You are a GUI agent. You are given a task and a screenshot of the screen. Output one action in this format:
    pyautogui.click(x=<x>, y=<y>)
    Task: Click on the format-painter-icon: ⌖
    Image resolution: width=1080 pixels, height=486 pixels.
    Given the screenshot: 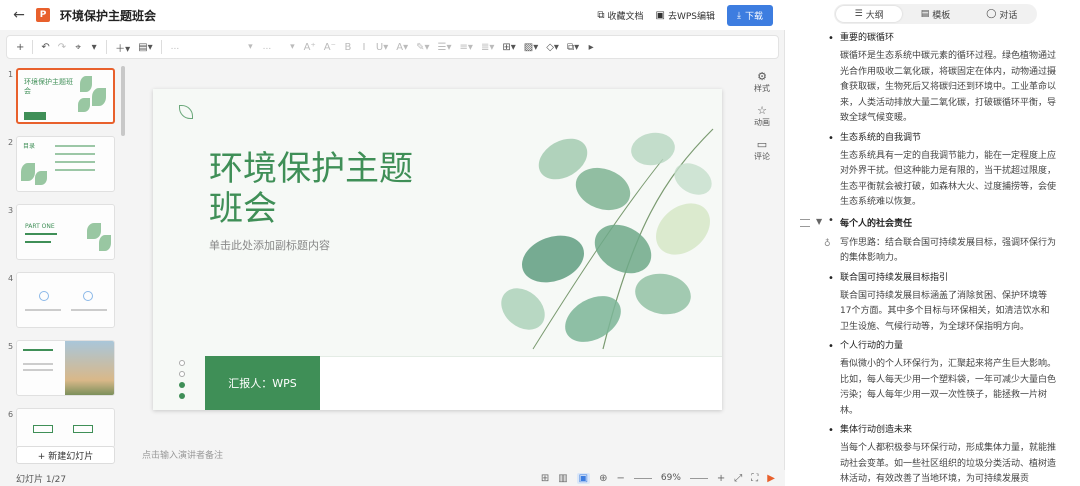 What is the action you would take?
    pyautogui.click(x=78, y=47)
    